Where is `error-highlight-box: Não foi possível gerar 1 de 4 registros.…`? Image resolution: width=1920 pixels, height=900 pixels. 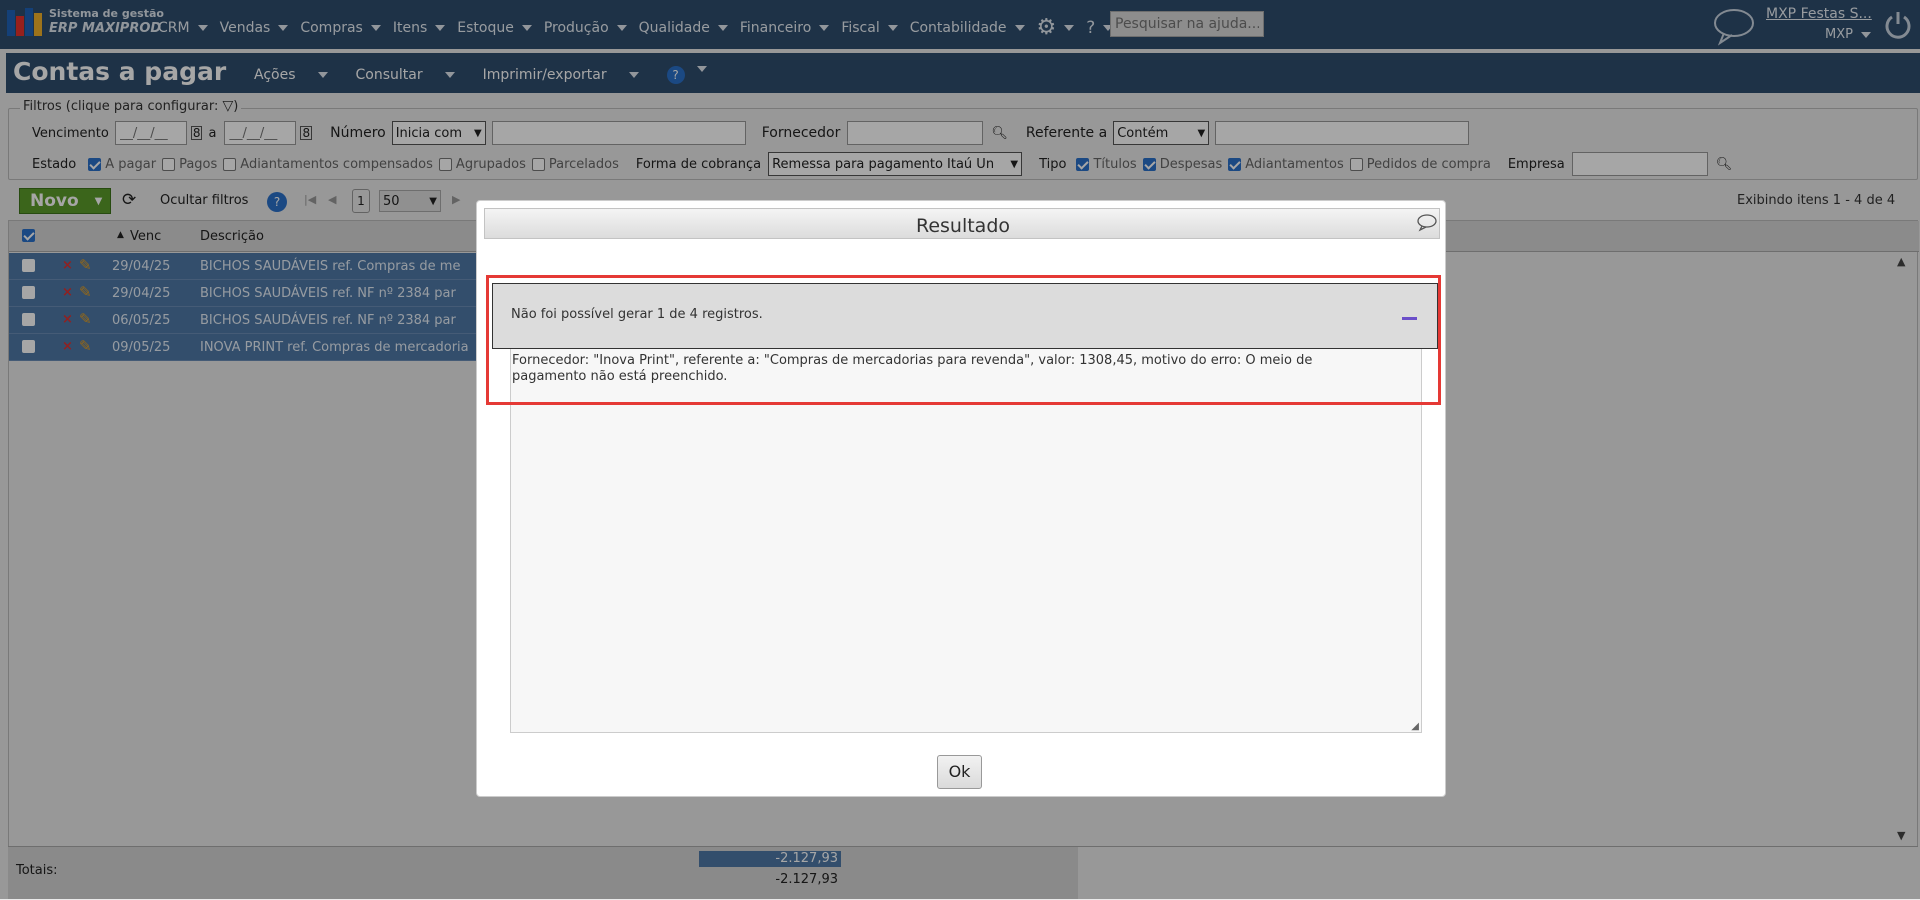
error-highlight-box: Não foi possível gerar 1 de 4 registros.… is located at coordinates (963, 340).